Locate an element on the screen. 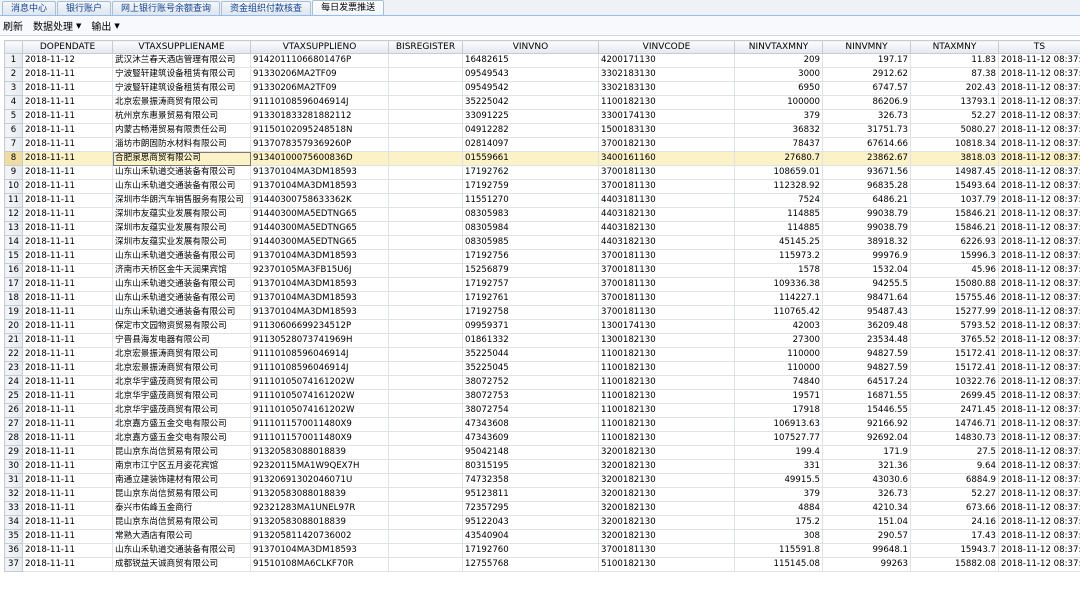 The width and height of the screenshot is (1080, 608). row-number: 4 is located at coordinates (13, 102).